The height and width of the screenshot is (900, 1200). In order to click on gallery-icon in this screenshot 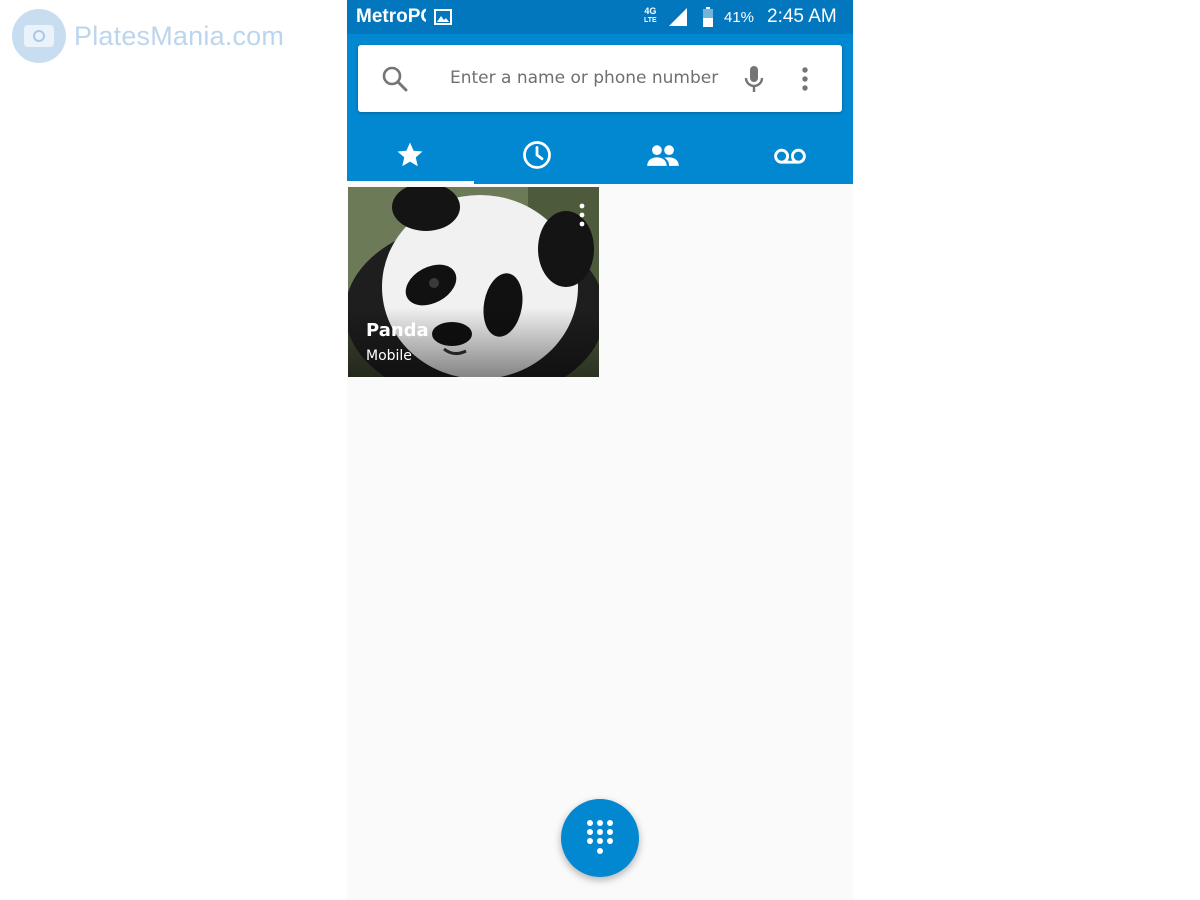, I will do `click(443, 19)`.